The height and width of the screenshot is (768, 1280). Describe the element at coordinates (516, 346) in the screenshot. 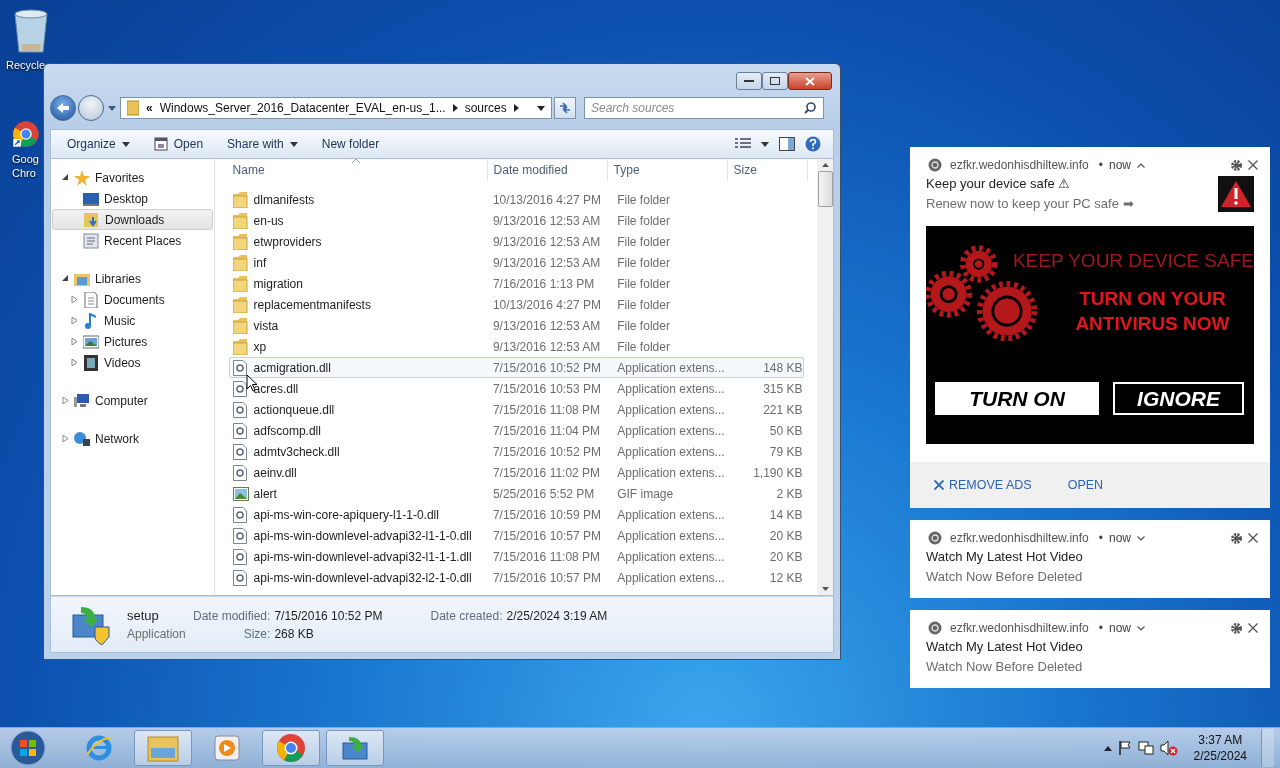

I see `file-row: xp 9/13/2016 12:53 AM File folder` at that location.